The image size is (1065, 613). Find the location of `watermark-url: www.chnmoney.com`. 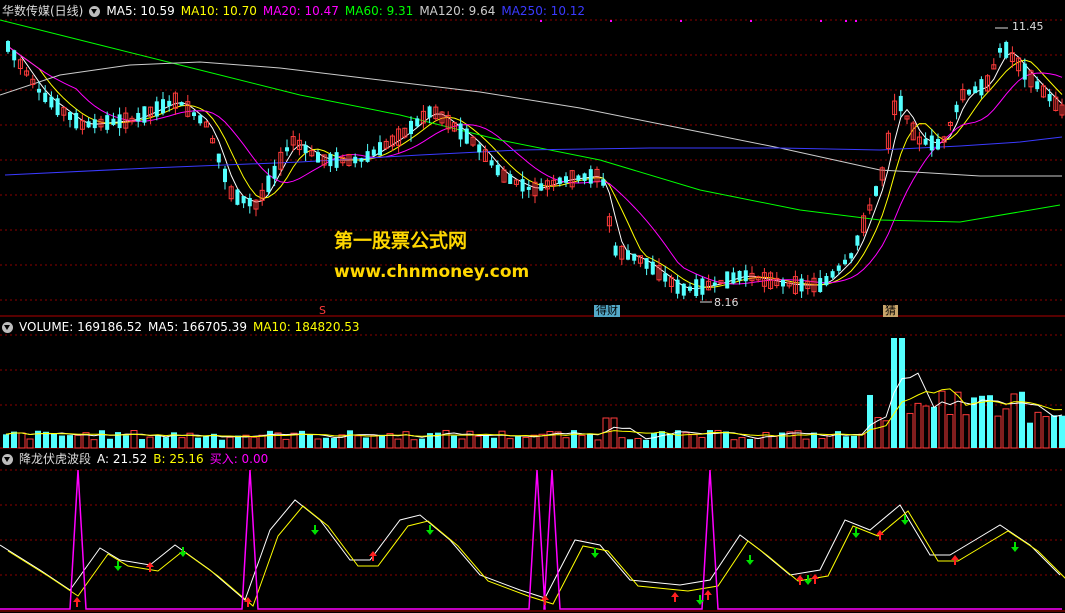

watermark-url: www.chnmoney.com is located at coordinates (432, 272).